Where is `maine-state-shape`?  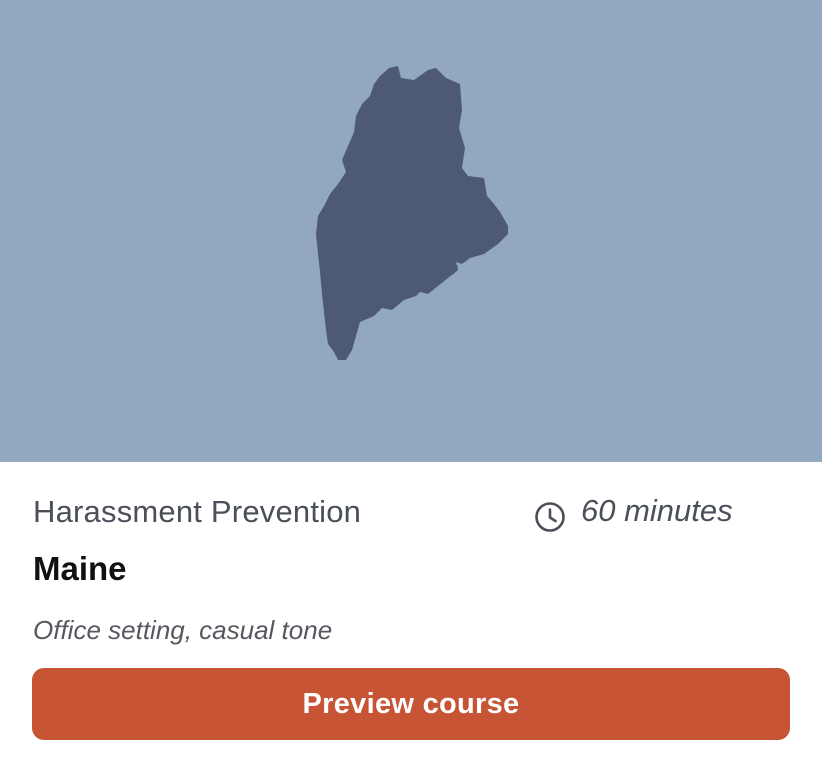 maine-state-shape is located at coordinates (412, 213).